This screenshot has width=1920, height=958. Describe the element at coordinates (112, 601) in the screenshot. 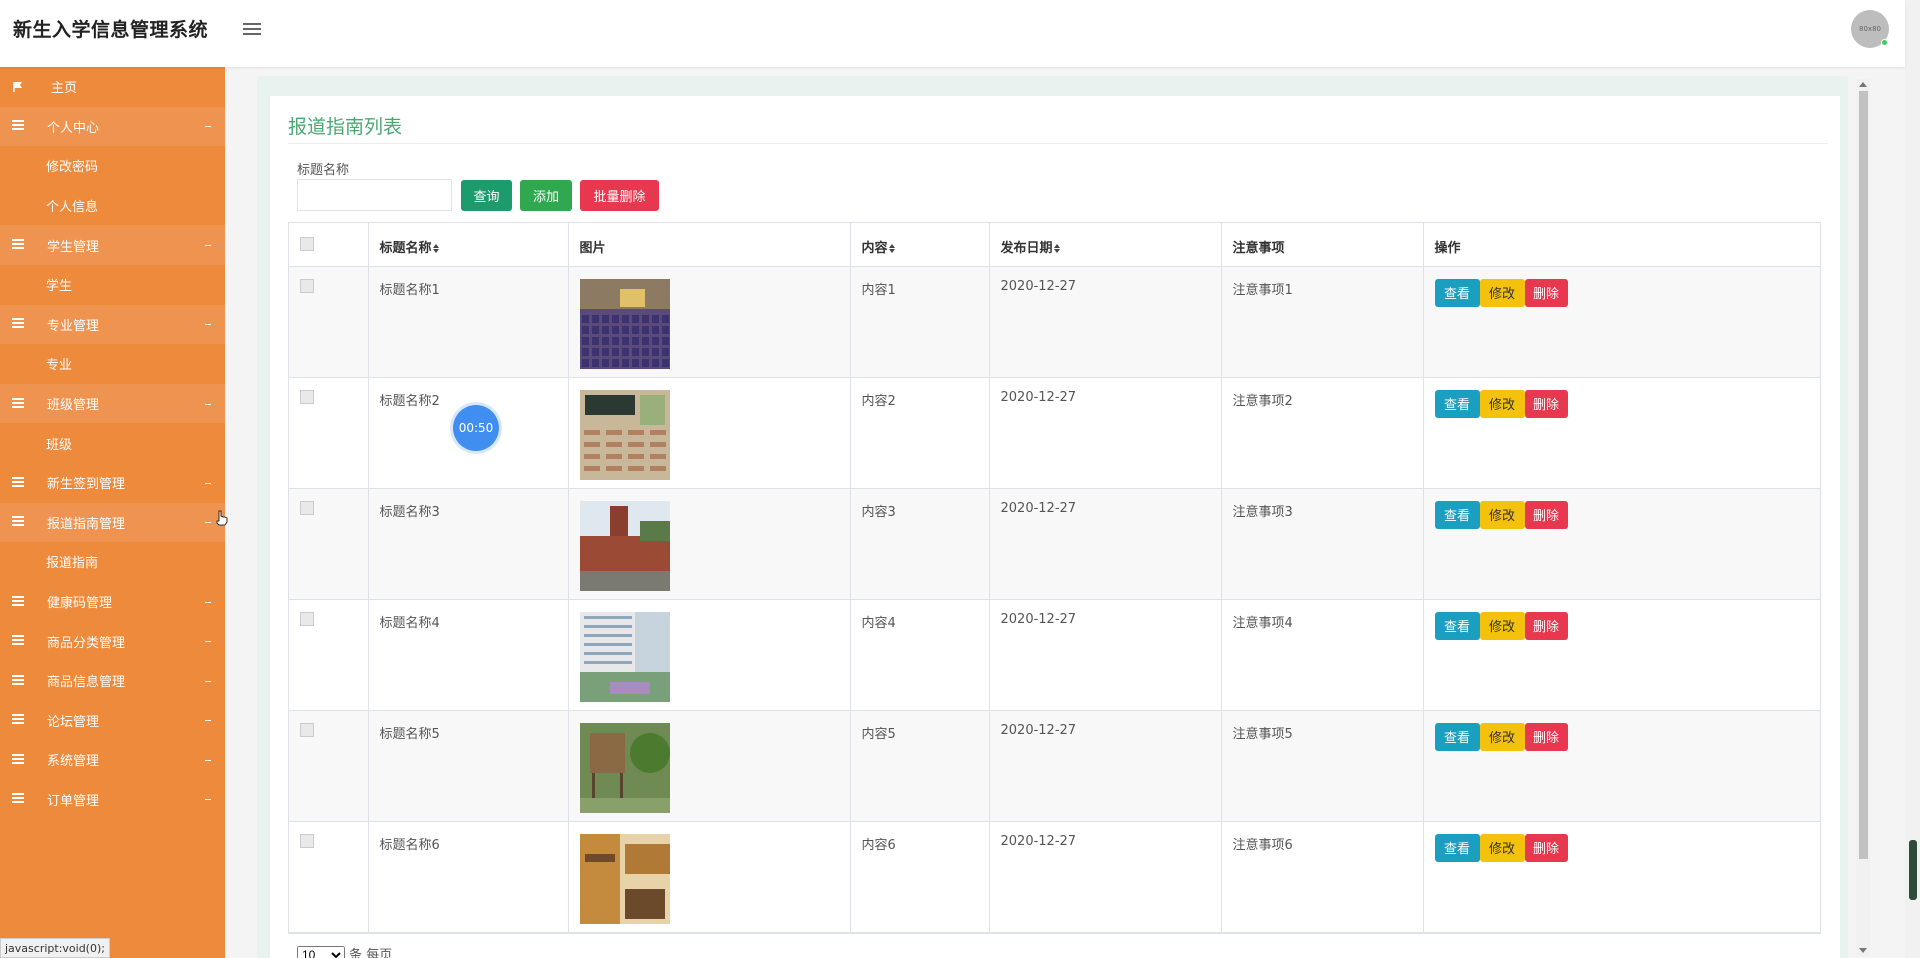

I see `sidebar-item-13: 健康码管理` at that location.